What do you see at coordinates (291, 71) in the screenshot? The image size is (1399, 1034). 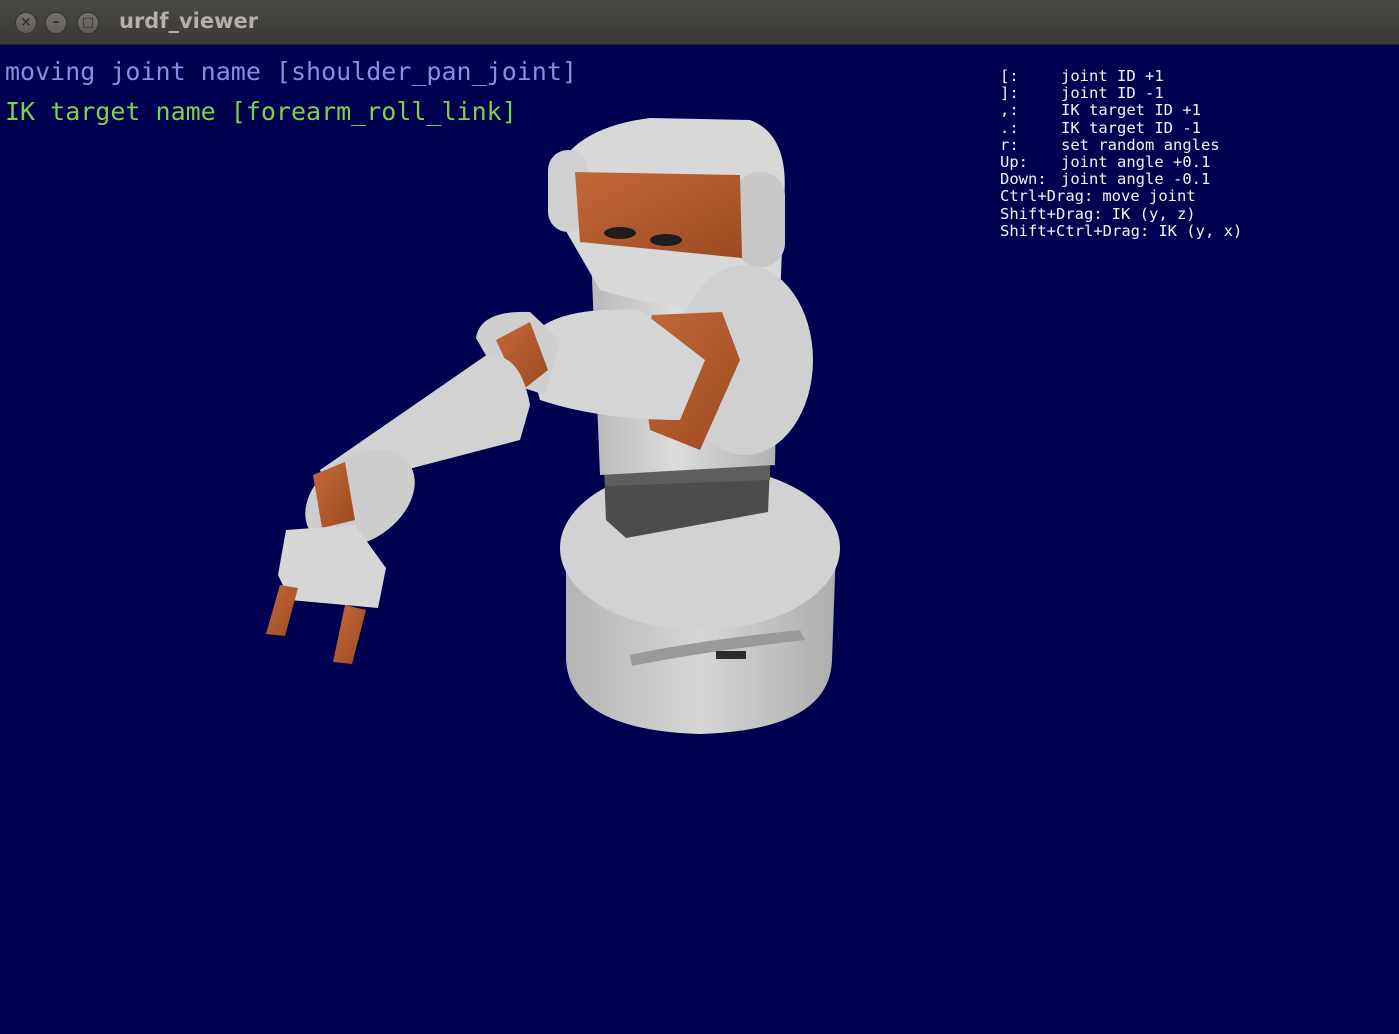 I see `moving-joint-label: moving joint name [shoulder_pan_joint]` at bounding box center [291, 71].